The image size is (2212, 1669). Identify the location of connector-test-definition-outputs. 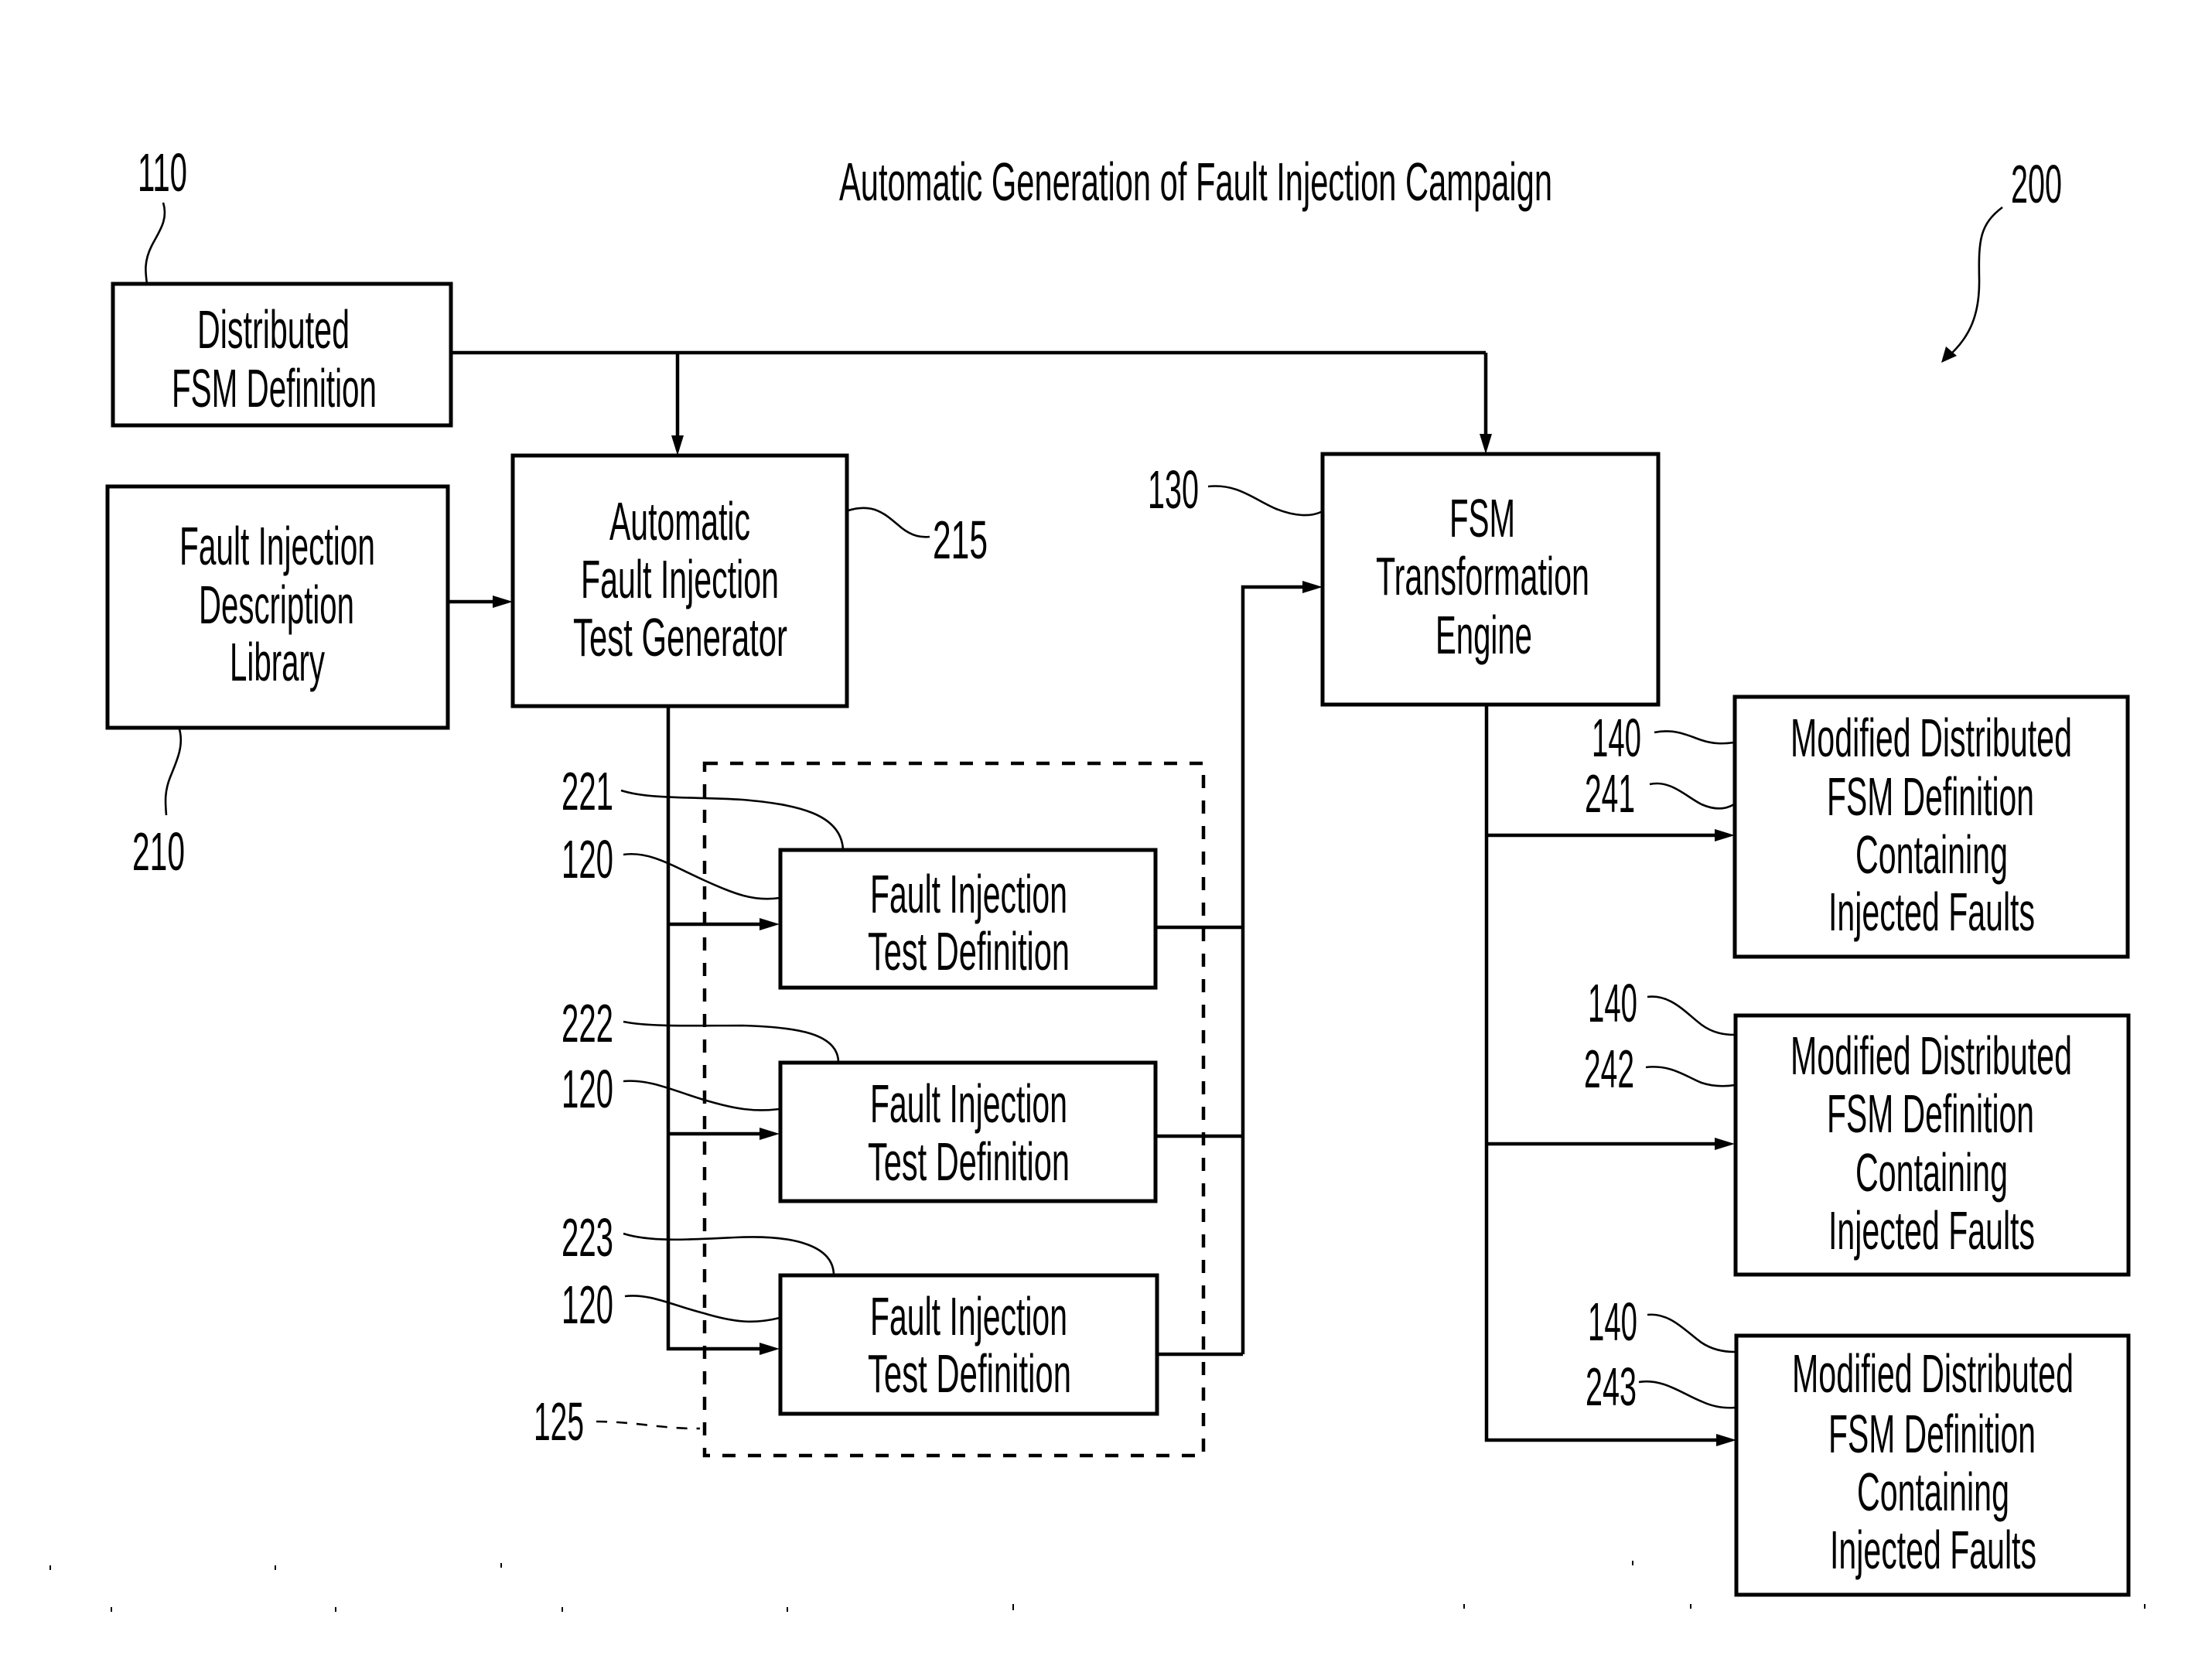
(1199, 1141).